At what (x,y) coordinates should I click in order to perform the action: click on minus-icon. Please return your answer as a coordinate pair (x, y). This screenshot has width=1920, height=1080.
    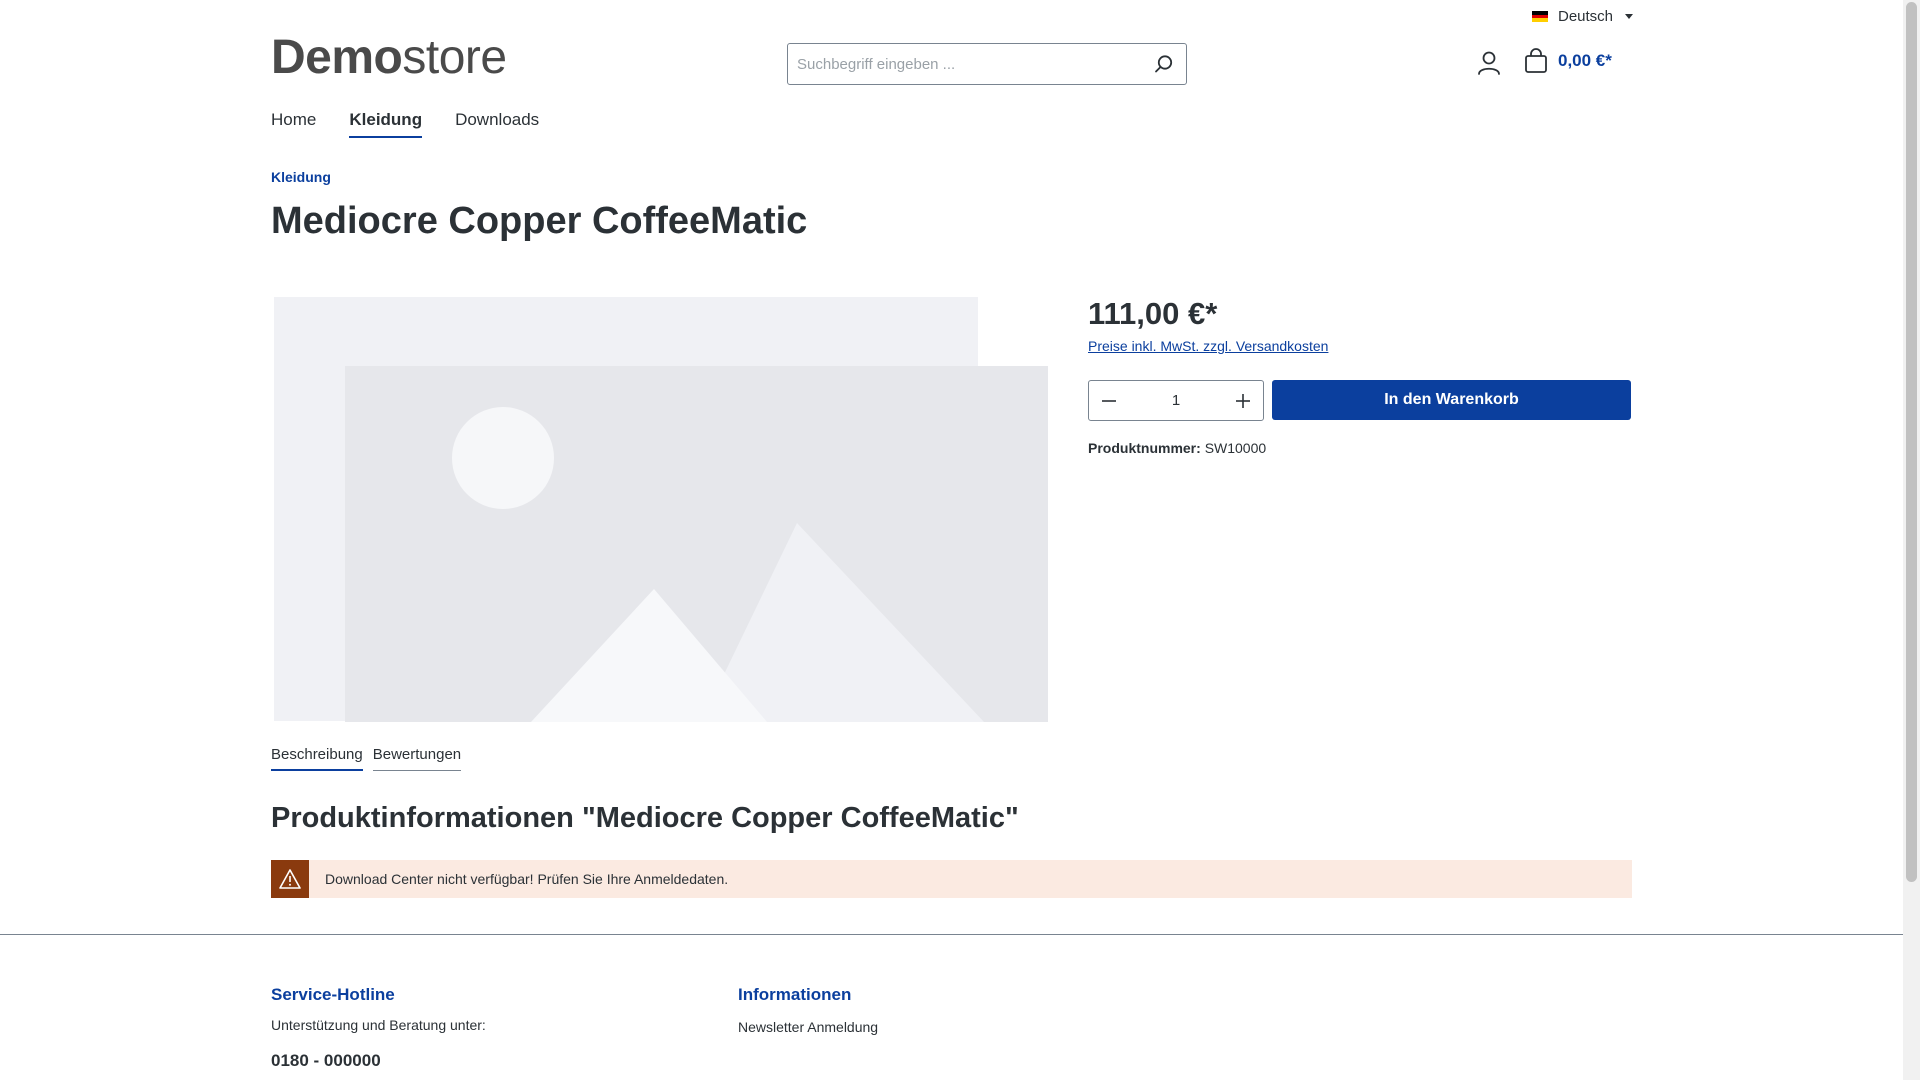
    Looking at the image, I should click on (1109, 400).